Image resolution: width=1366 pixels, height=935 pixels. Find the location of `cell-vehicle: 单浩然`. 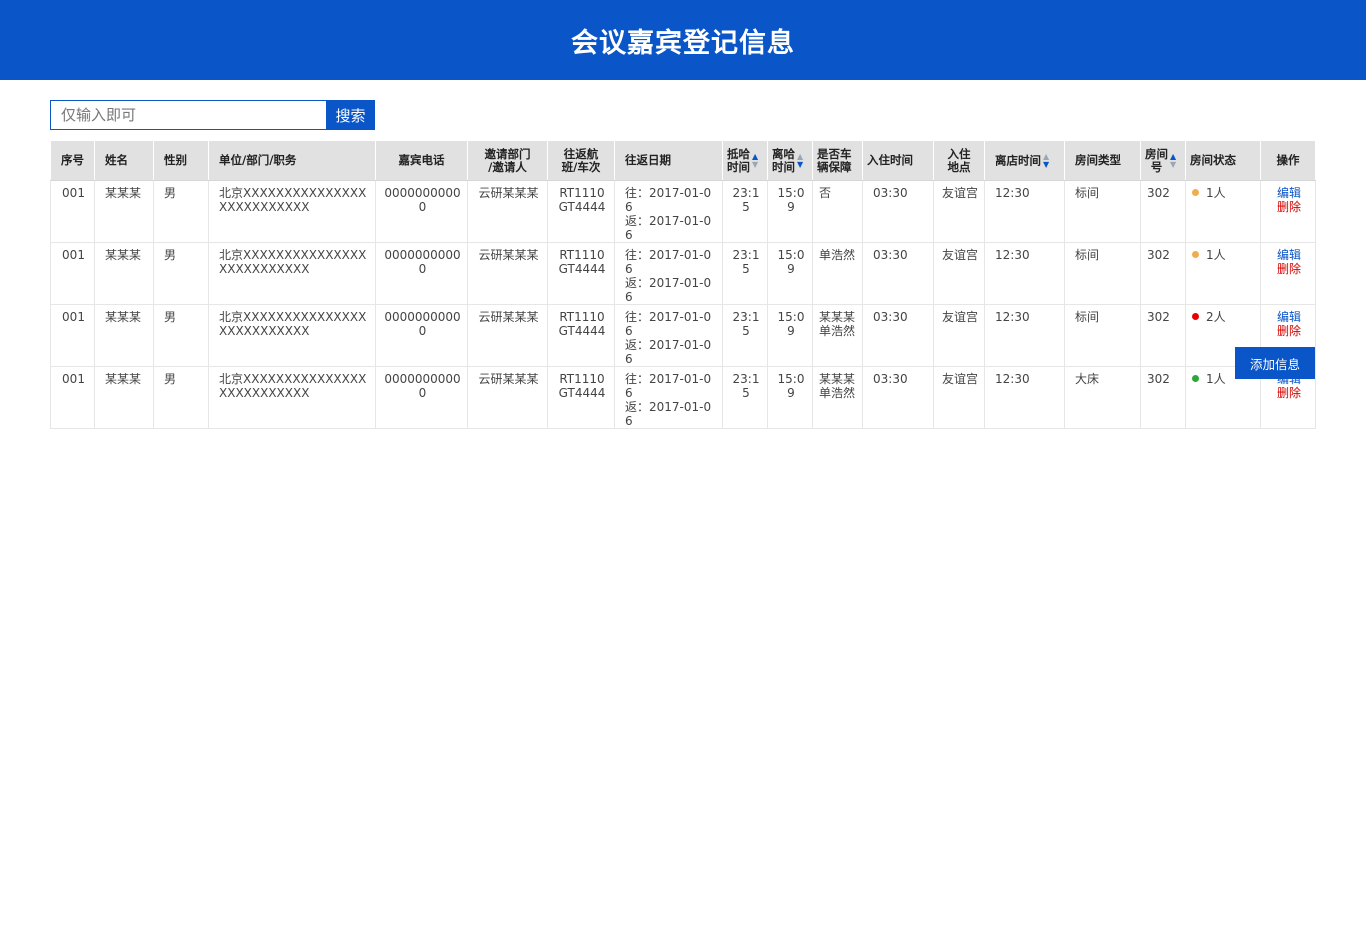

cell-vehicle: 单浩然 is located at coordinates (837, 273).